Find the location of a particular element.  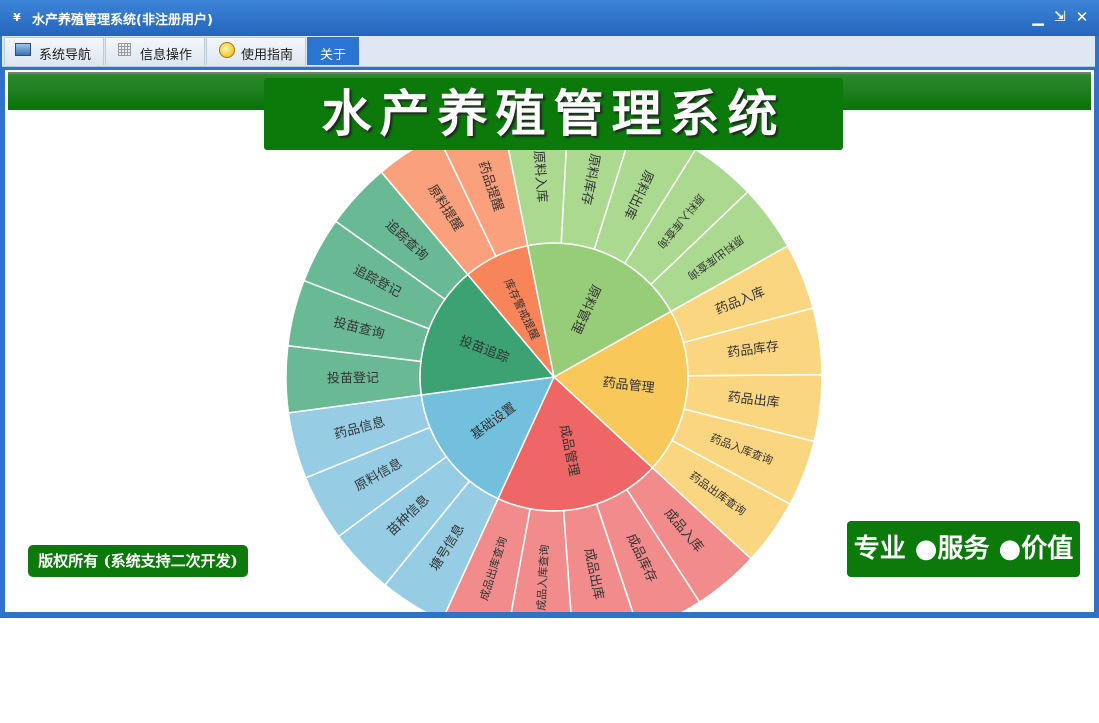

slogan-badge: 专业 ●服务 ●价值 is located at coordinates (963, 549).